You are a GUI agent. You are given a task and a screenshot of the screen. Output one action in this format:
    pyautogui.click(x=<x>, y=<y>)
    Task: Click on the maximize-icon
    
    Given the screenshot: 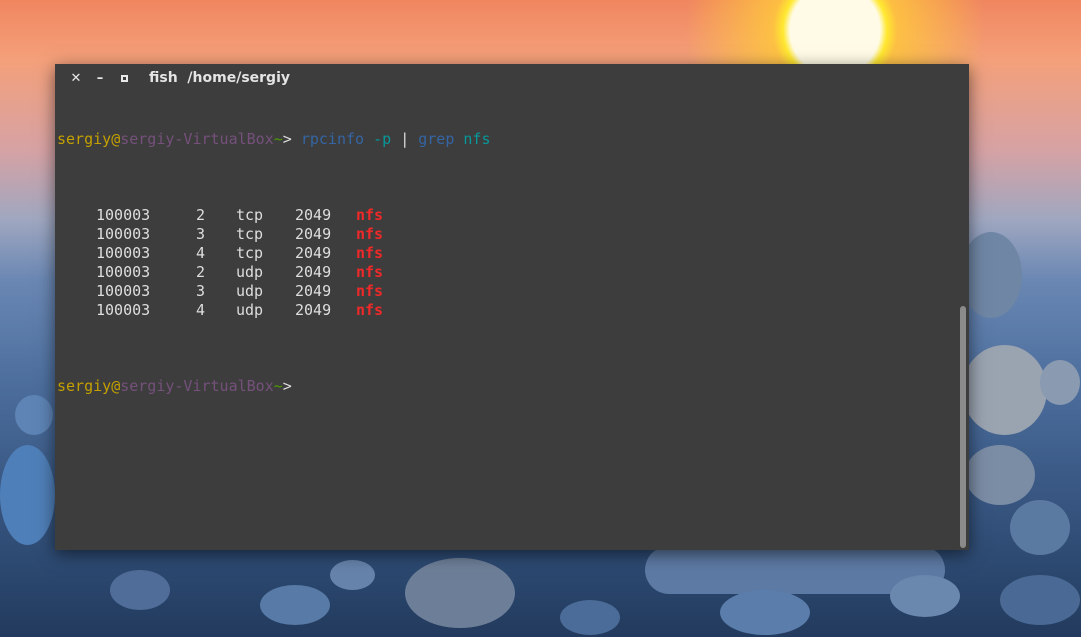 What is the action you would take?
    pyautogui.click(x=124, y=78)
    